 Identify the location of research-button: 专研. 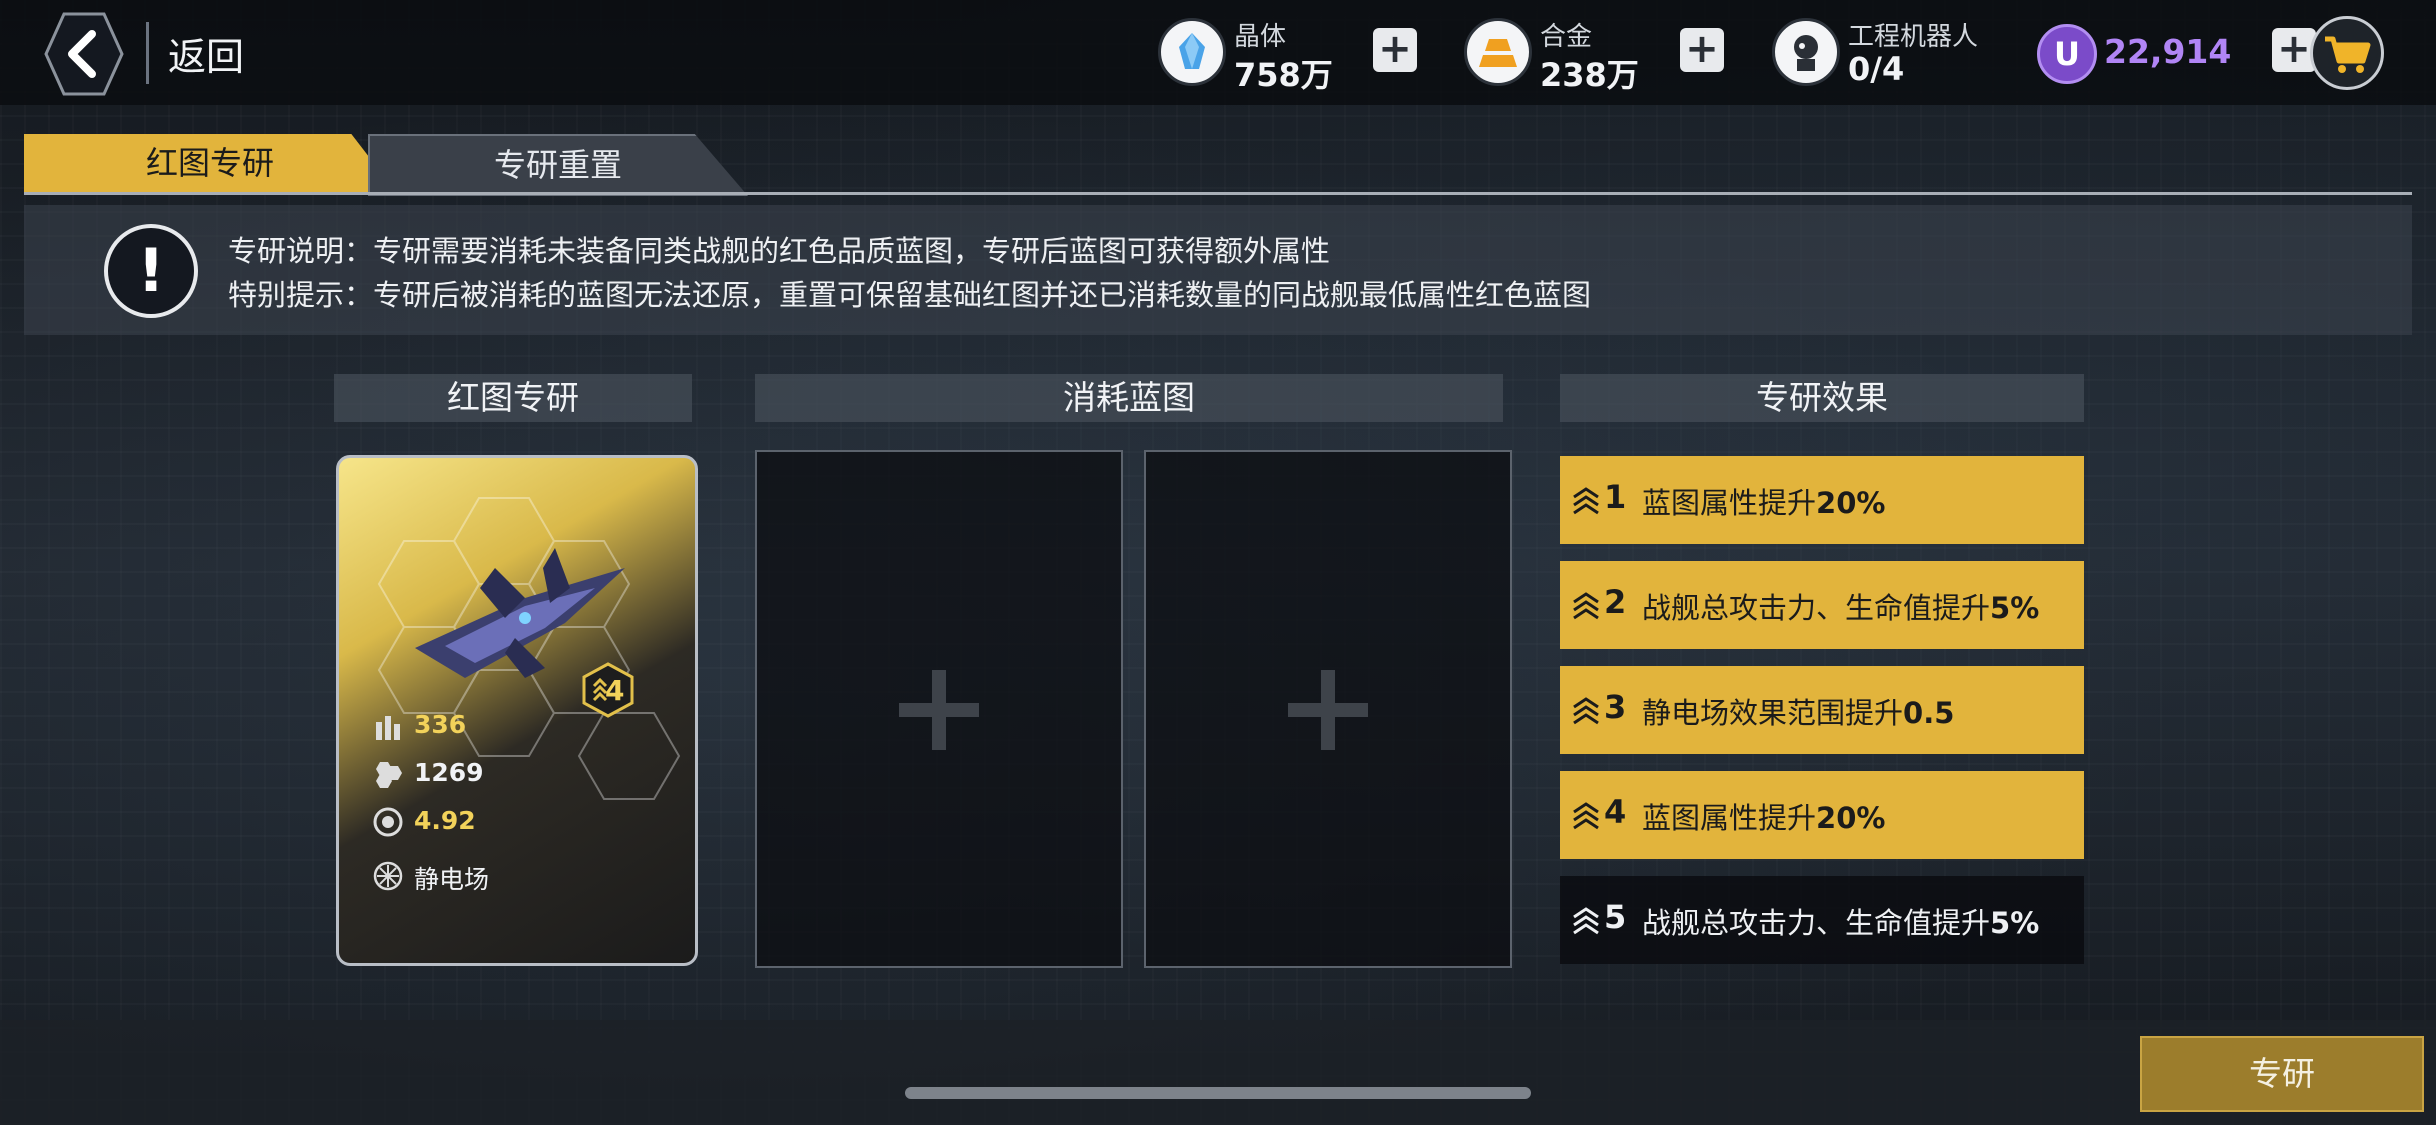
(2282, 1074).